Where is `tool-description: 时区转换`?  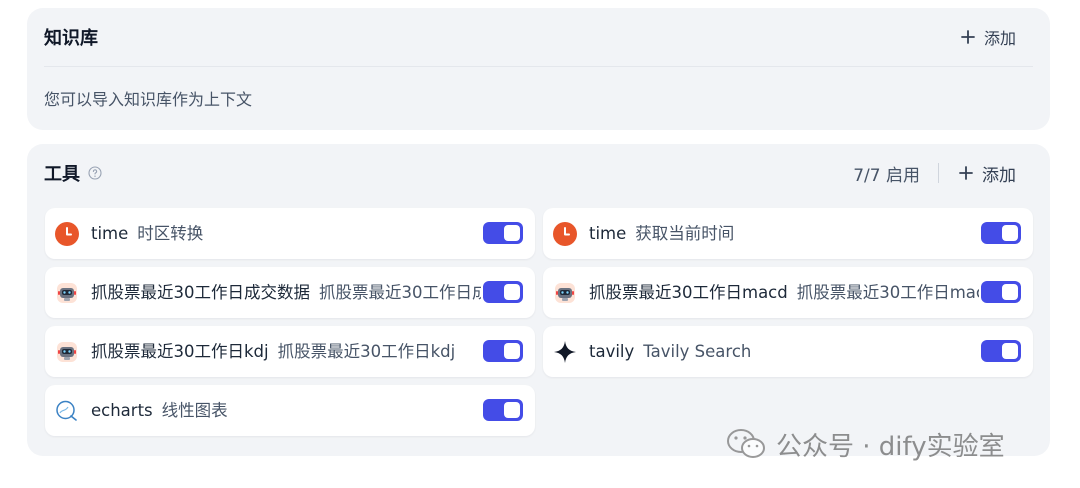 tool-description: 时区转换 is located at coordinates (170, 233).